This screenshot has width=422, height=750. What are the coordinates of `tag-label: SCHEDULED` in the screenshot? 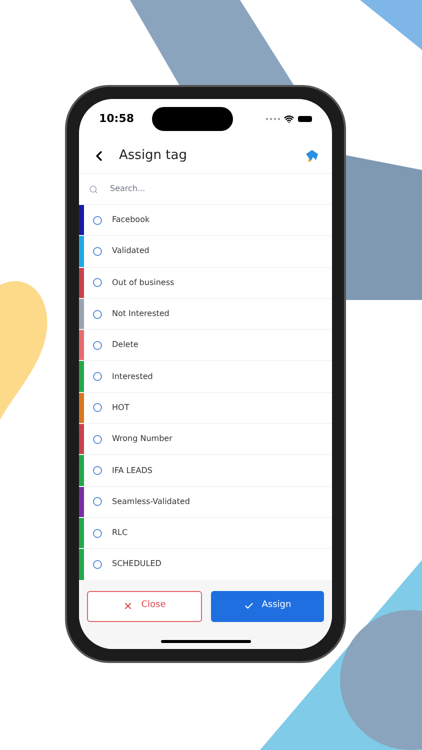 It's located at (137, 564).